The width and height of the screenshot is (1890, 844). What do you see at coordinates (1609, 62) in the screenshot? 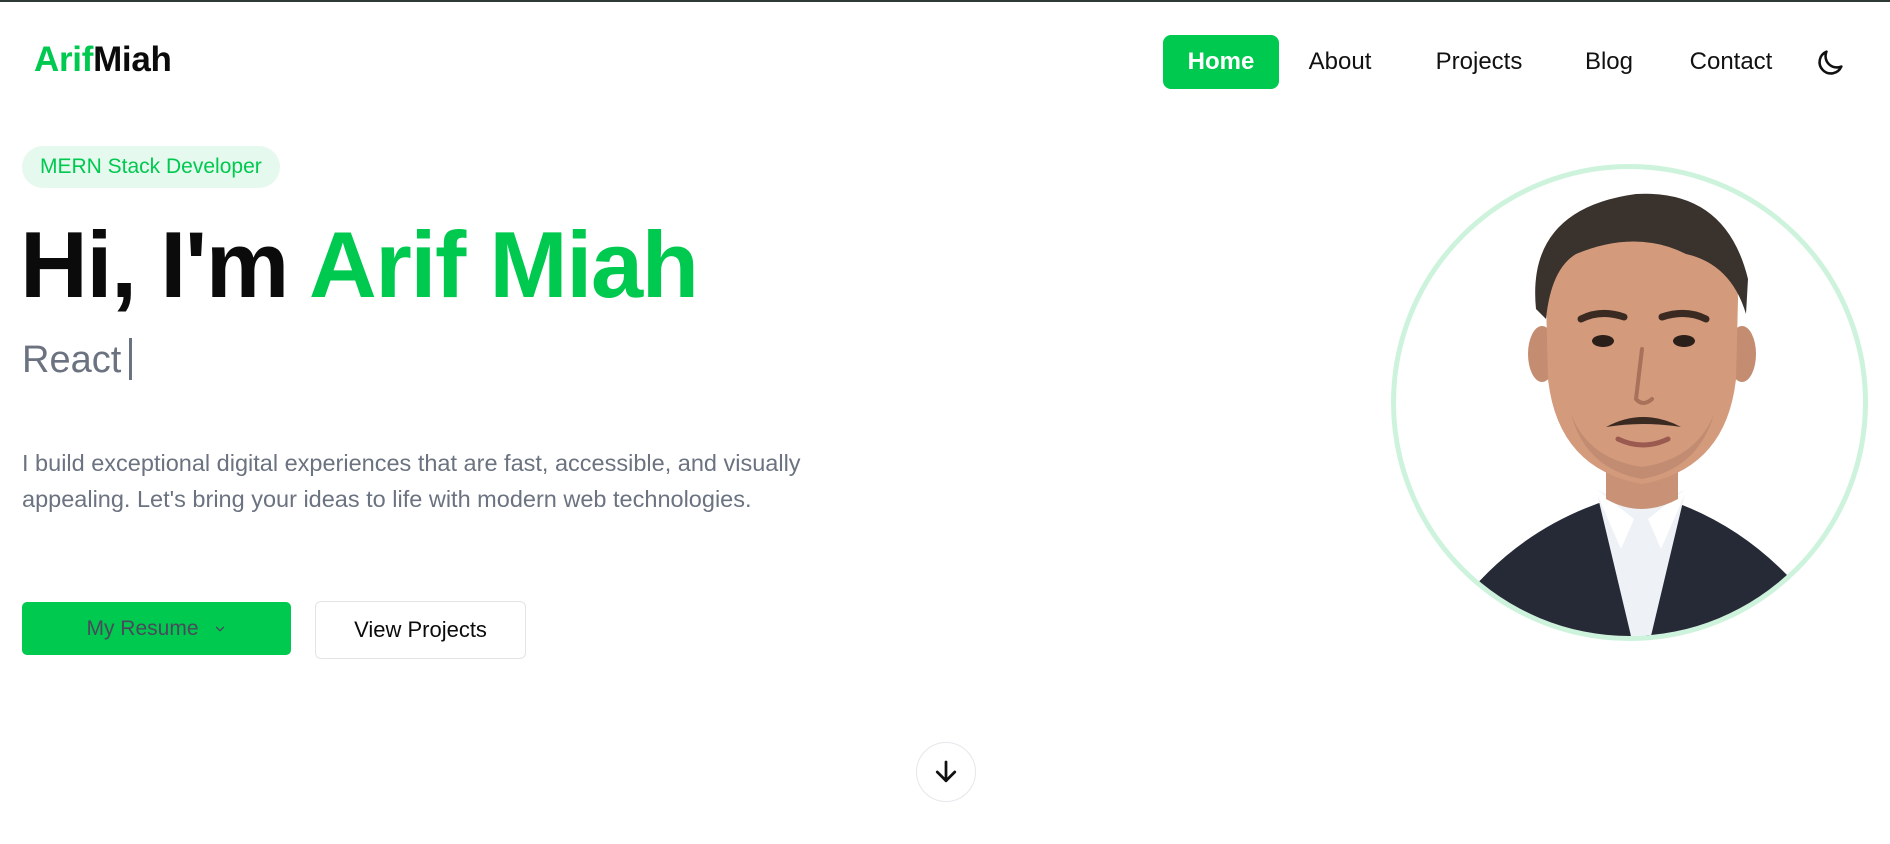
I see `nav-blog: Blog` at bounding box center [1609, 62].